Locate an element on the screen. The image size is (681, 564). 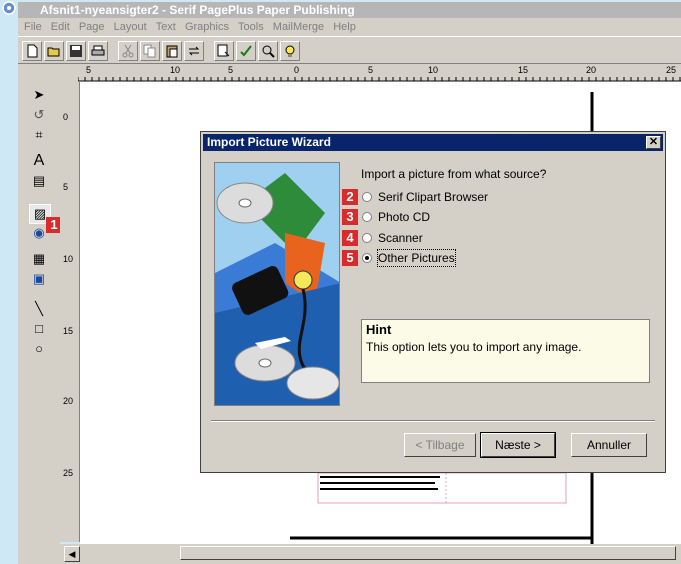
text-icon: A is located at coordinates (39, 161).